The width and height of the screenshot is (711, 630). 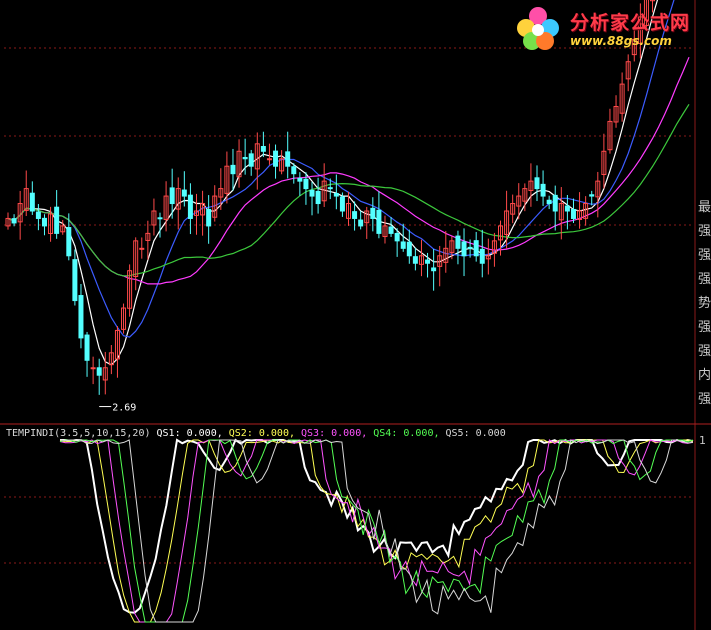 What do you see at coordinates (704, 279) in the screenshot?
I see `side-label-3: 强` at bounding box center [704, 279].